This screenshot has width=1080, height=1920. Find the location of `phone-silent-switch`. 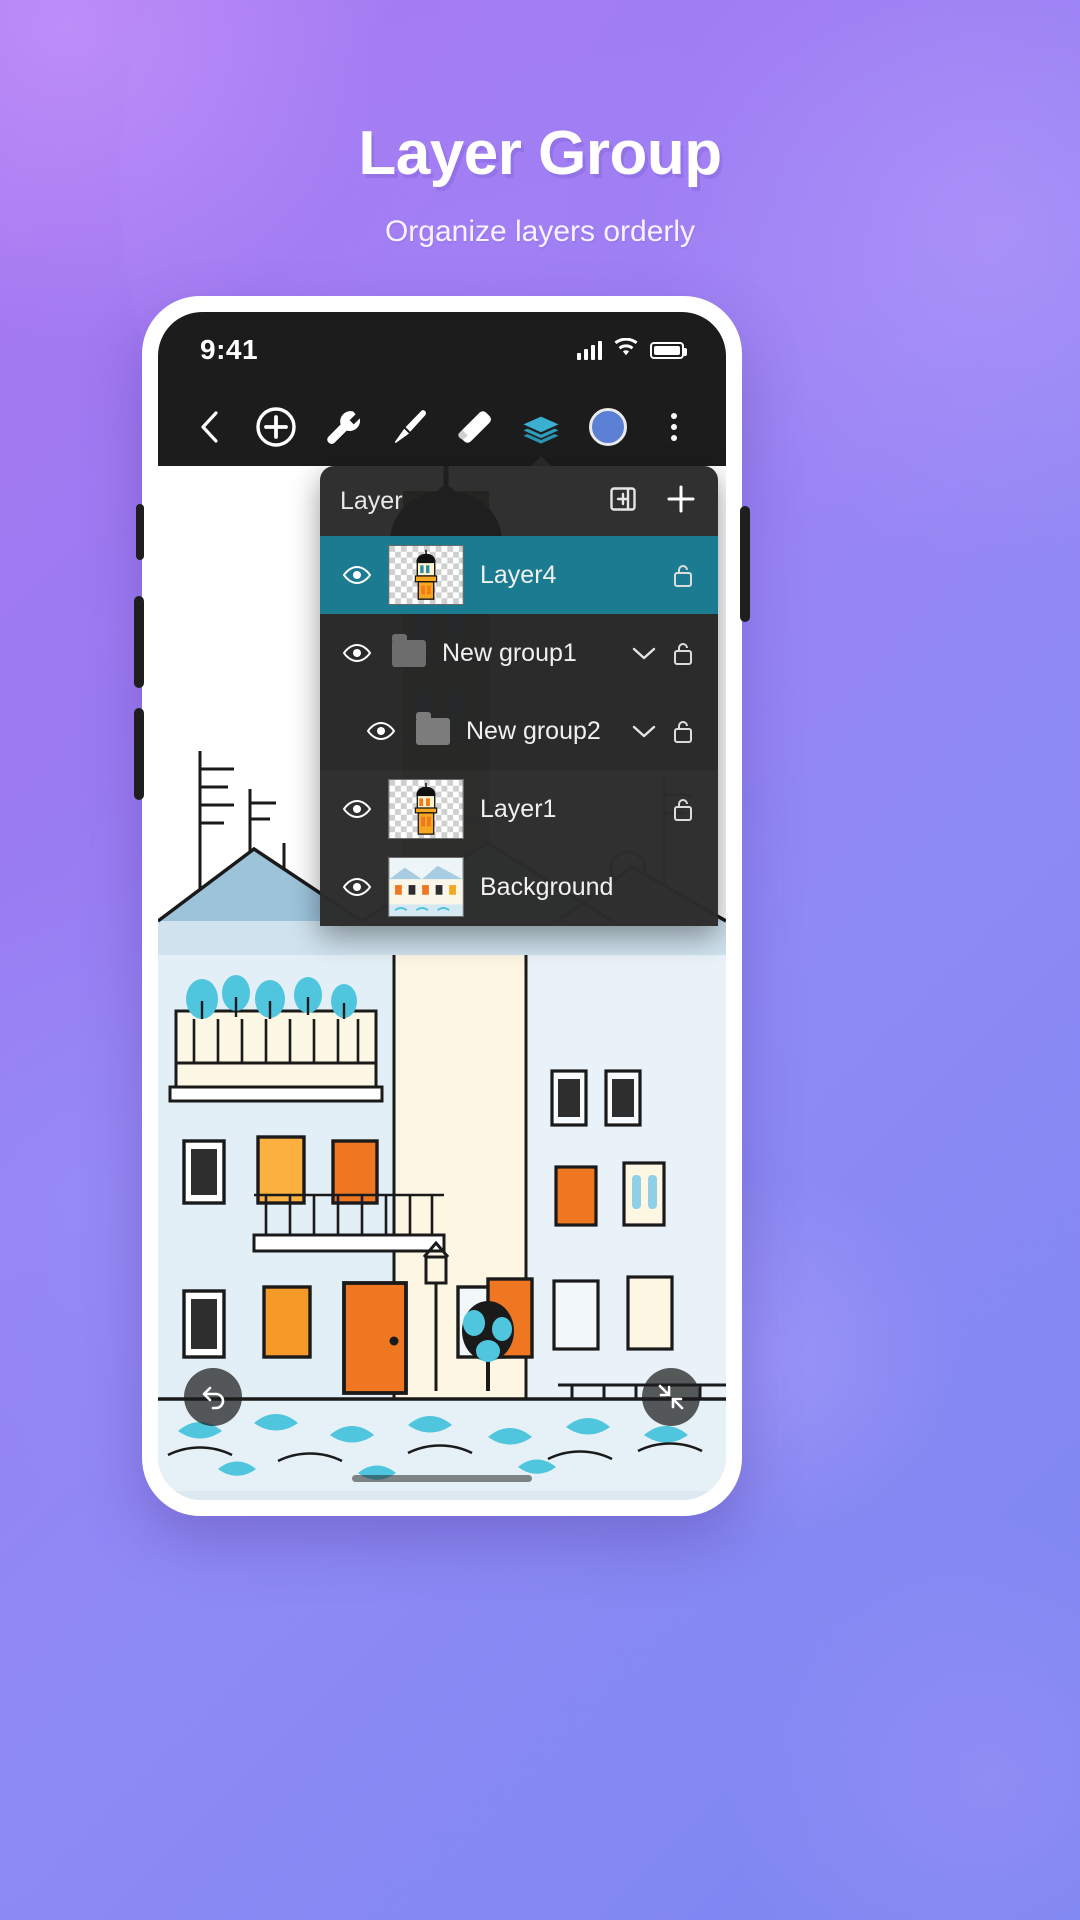

phone-silent-switch is located at coordinates (140, 532).